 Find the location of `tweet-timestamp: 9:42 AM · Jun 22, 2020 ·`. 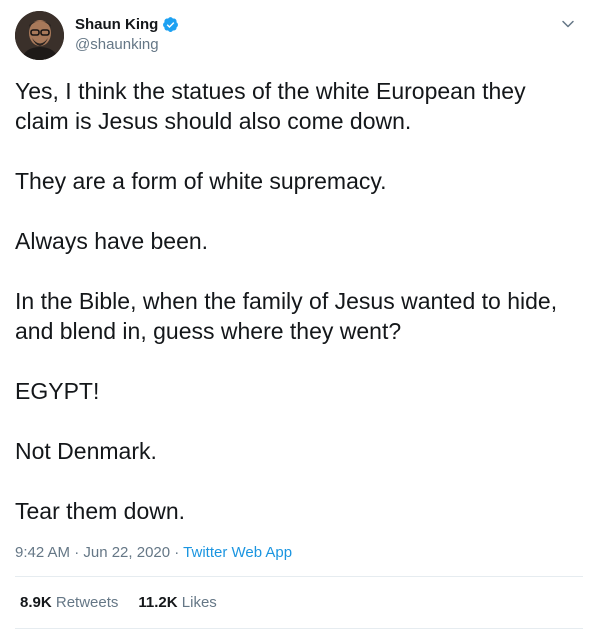

tweet-timestamp: 9:42 AM · Jun 22, 2020 · is located at coordinates (99, 552).